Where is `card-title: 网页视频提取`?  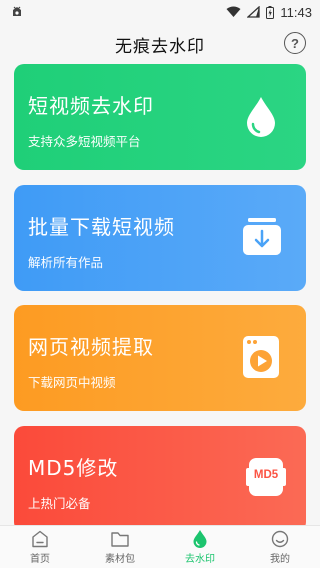 card-title: 网页视频提取 is located at coordinates (91, 347).